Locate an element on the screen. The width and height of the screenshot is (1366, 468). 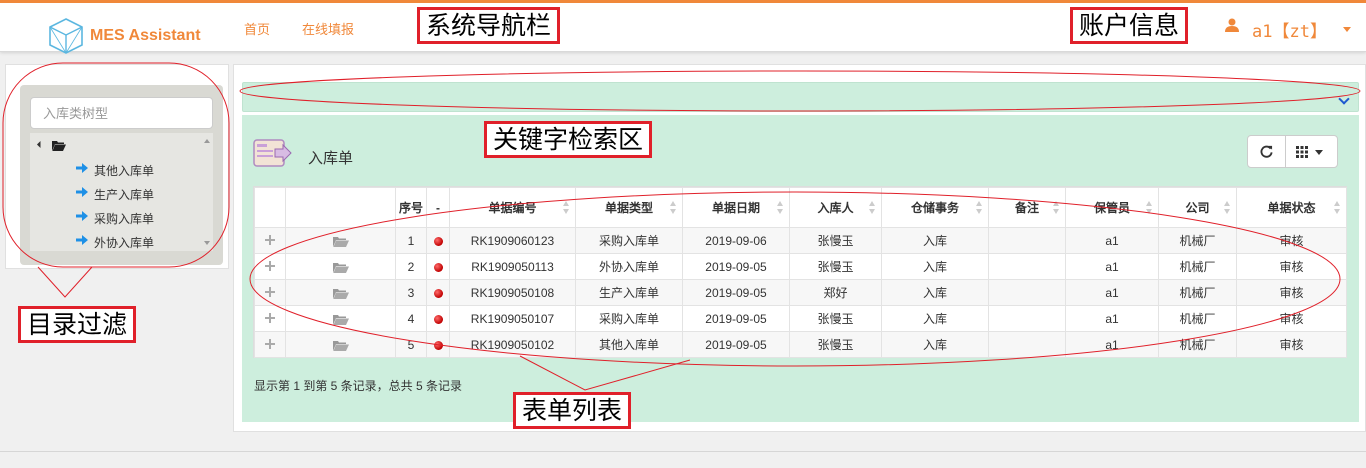
cell-type: 其他入库单 is located at coordinates (629, 344).